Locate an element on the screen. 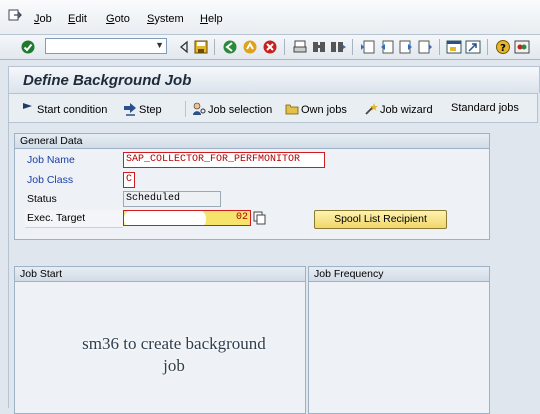  menu-item-job: Job is located at coordinates (43, 19).